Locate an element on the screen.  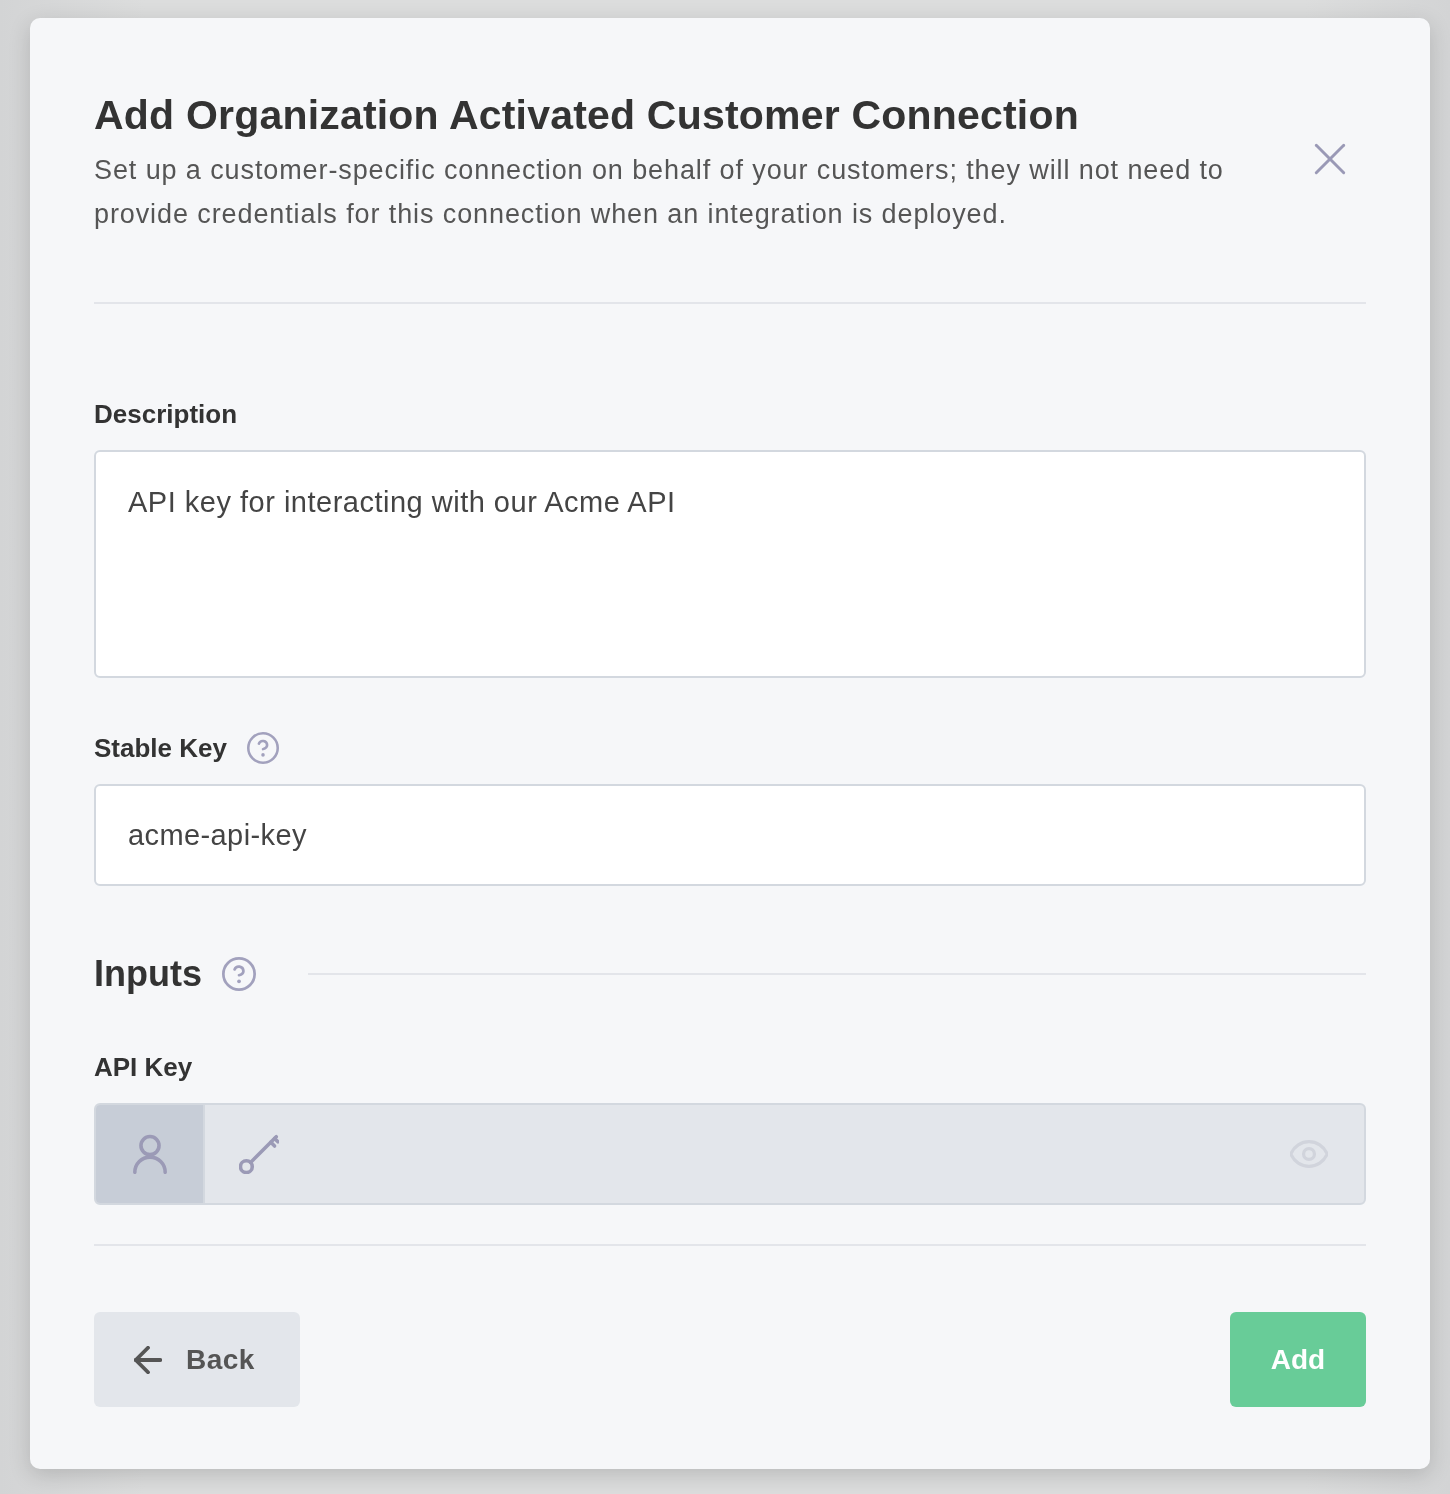
section-title: Inputs is located at coordinates (148, 974).